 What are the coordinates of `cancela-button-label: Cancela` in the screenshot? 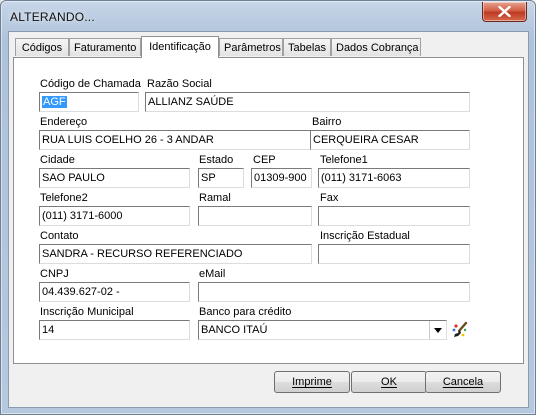 It's located at (463, 382).